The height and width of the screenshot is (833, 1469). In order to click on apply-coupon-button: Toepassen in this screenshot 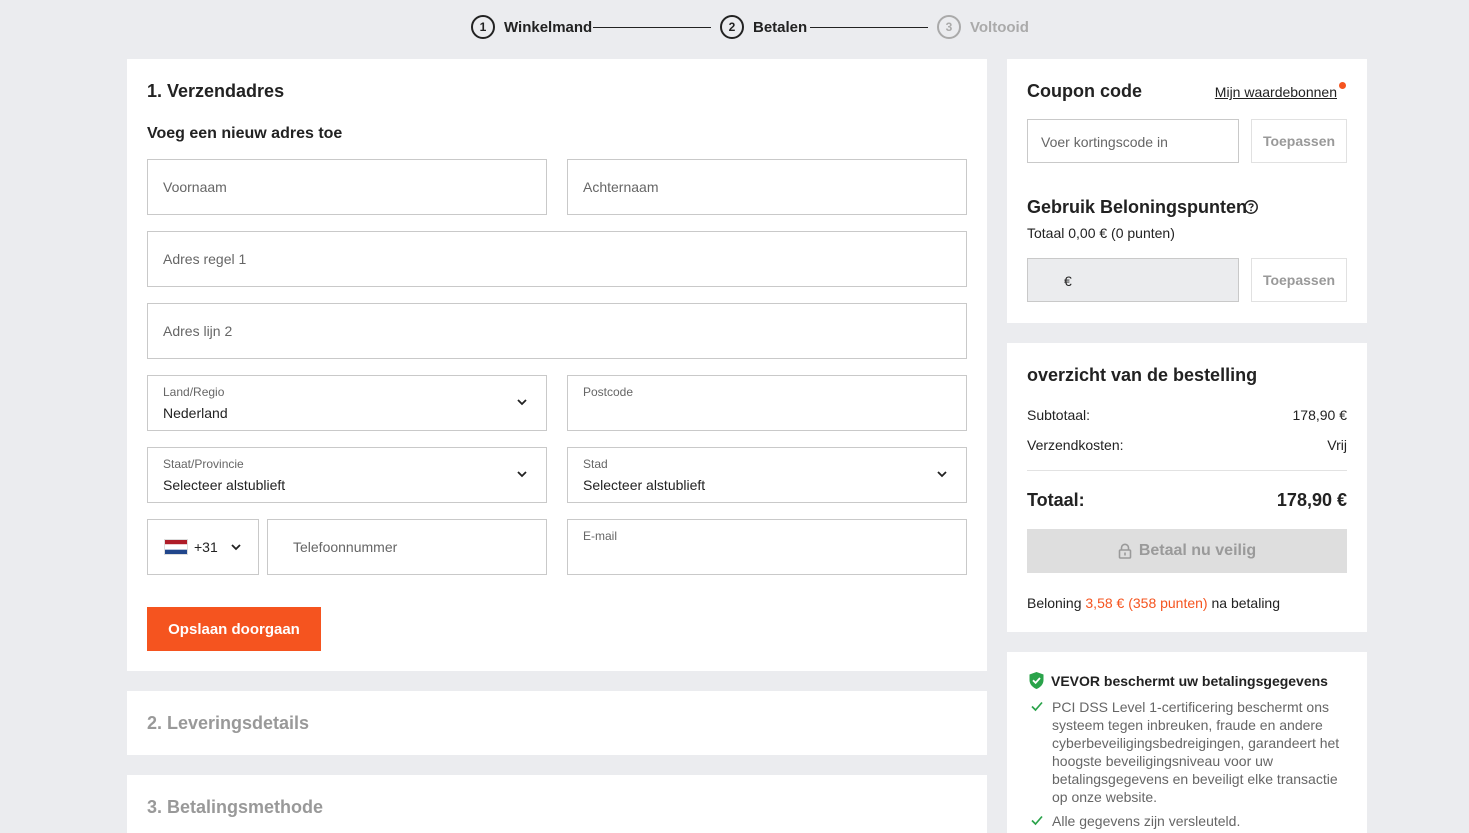, I will do `click(1299, 141)`.